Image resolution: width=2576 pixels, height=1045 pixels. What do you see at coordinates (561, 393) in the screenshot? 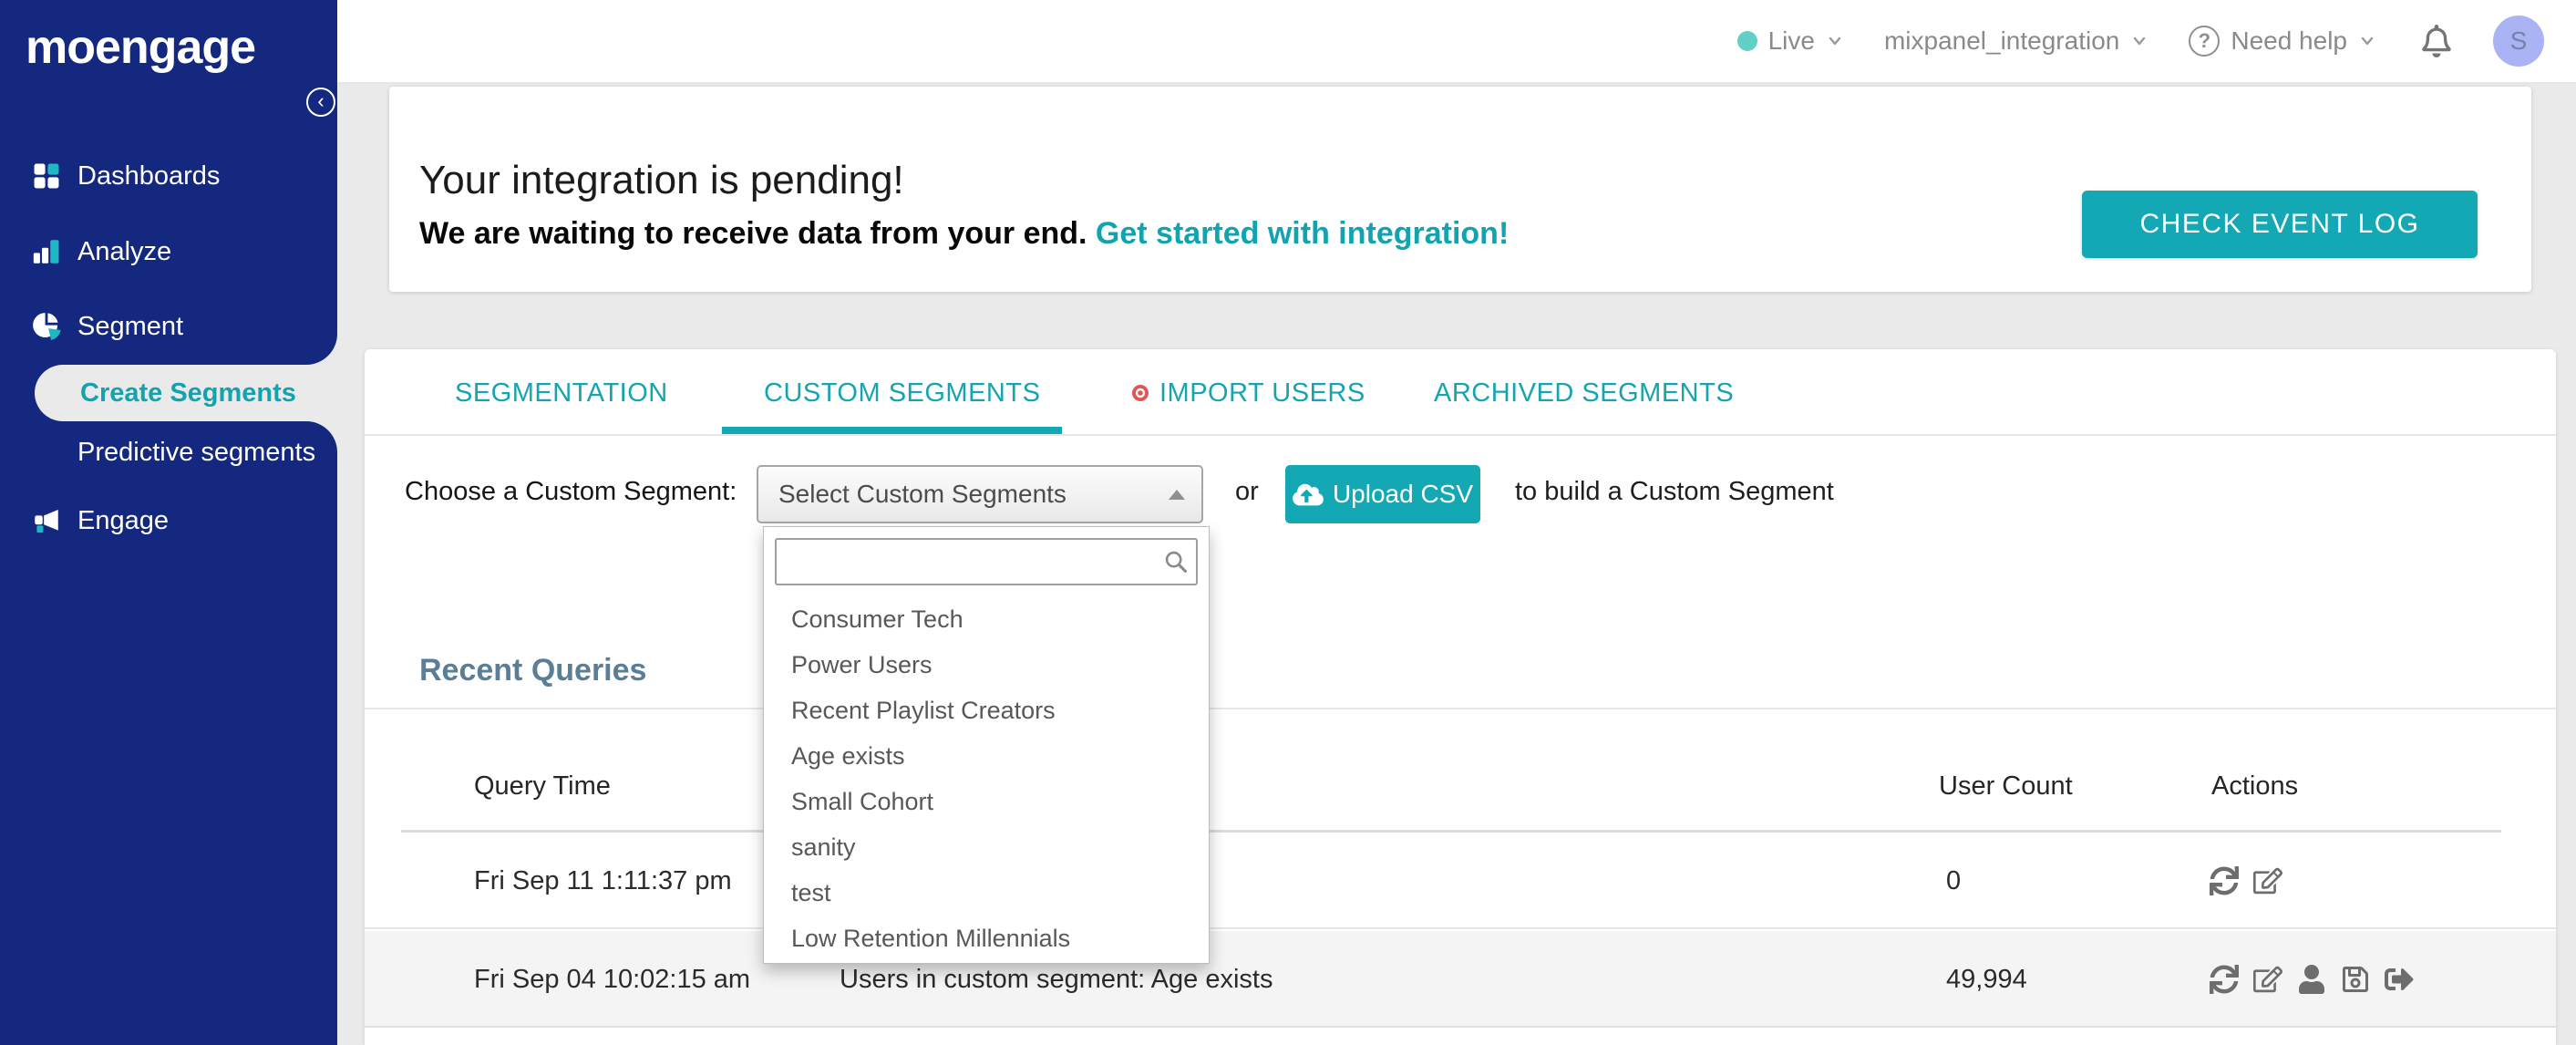
I see `tab-segmentation: SEGMENTATION` at bounding box center [561, 393].